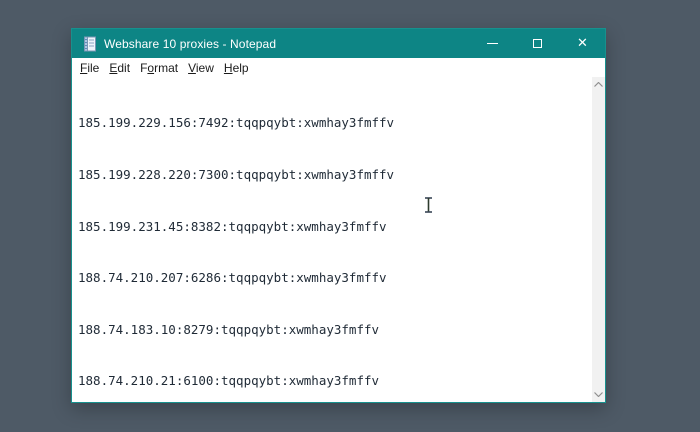 Image resolution: width=700 pixels, height=432 pixels. What do you see at coordinates (201, 68) in the screenshot?
I see `menu-item-view: View` at bounding box center [201, 68].